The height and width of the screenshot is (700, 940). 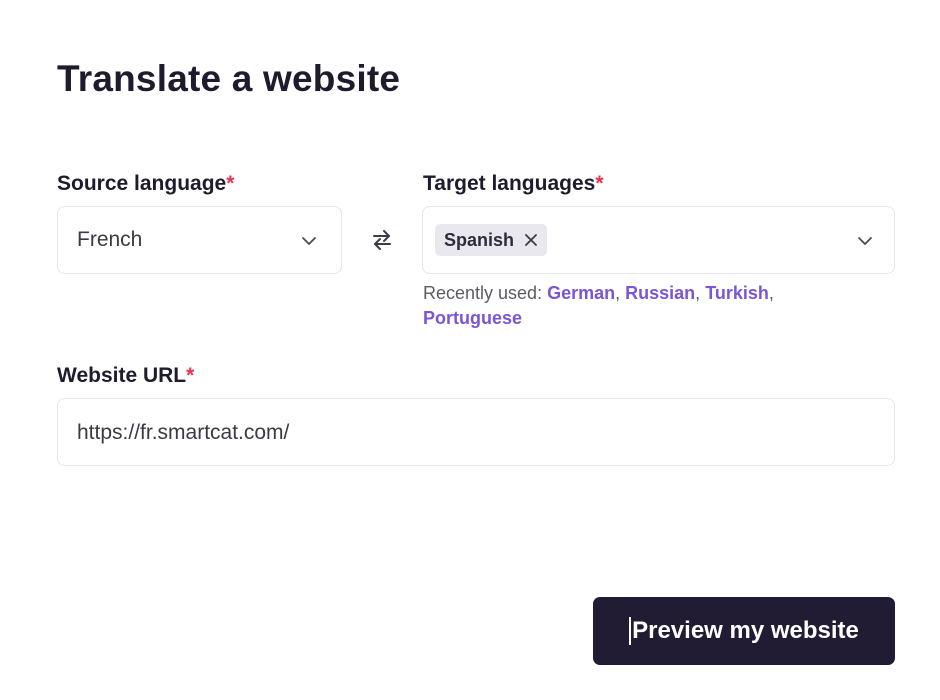 What do you see at coordinates (472, 433) in the screenshot?
I see `website-url-input` at bounding box center [472, 433].